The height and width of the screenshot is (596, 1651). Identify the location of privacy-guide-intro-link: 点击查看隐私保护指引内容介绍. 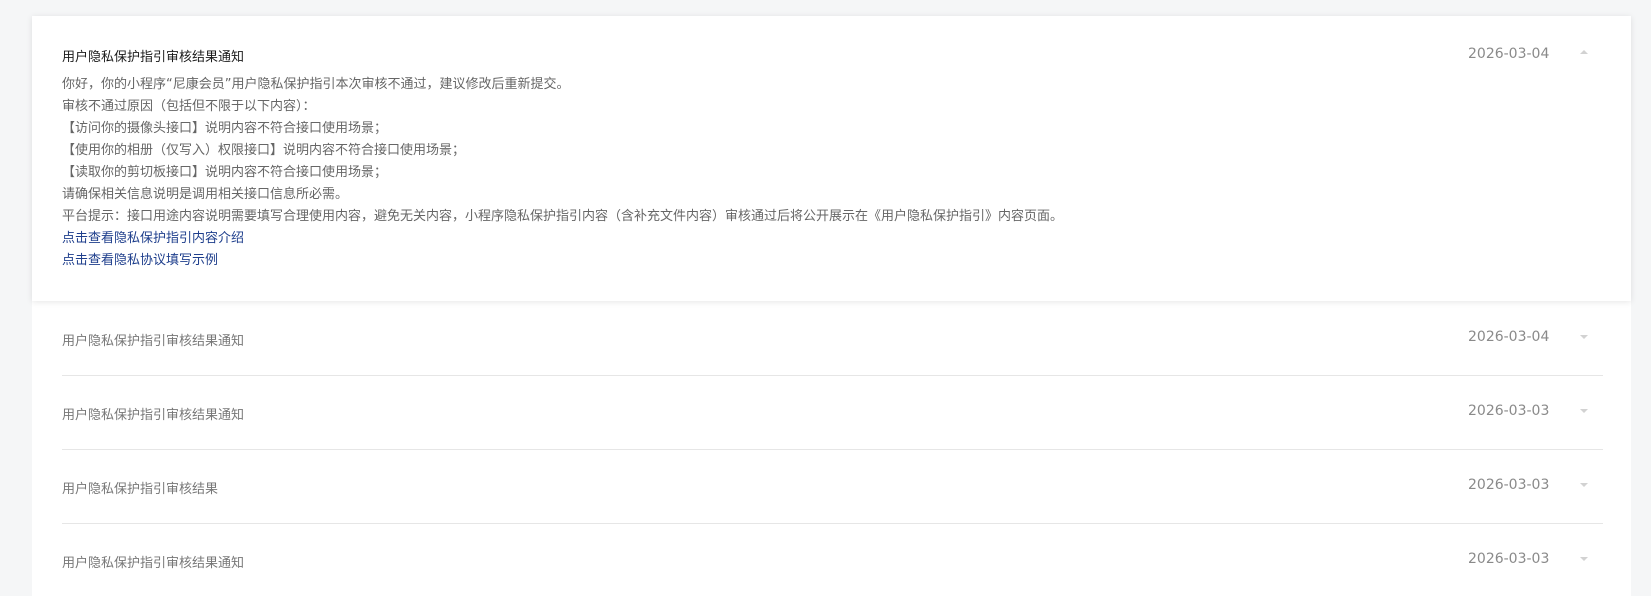
(812, 239).